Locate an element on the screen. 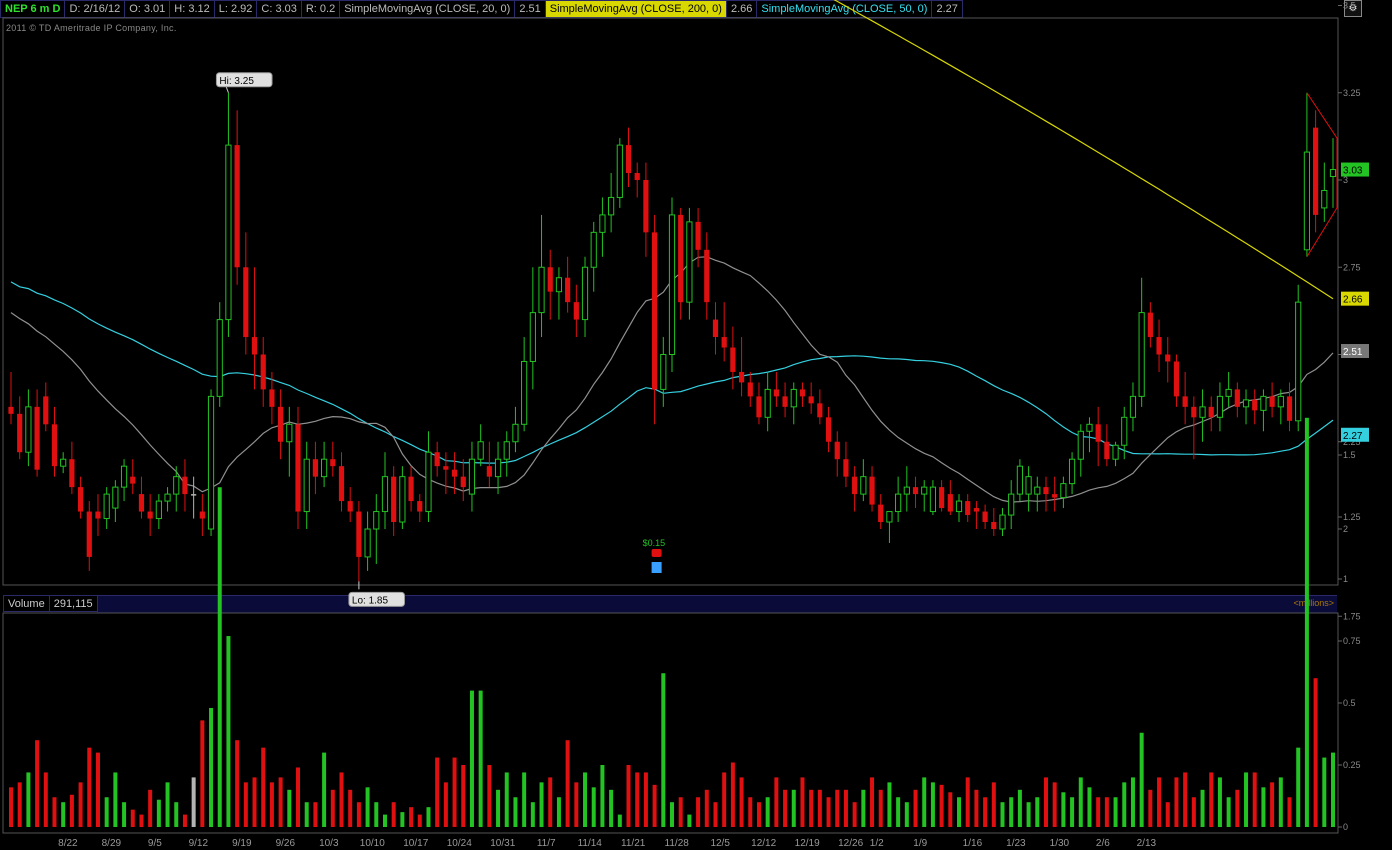  date-axis-tick: 1/9 is located at coordinates (920, 843).